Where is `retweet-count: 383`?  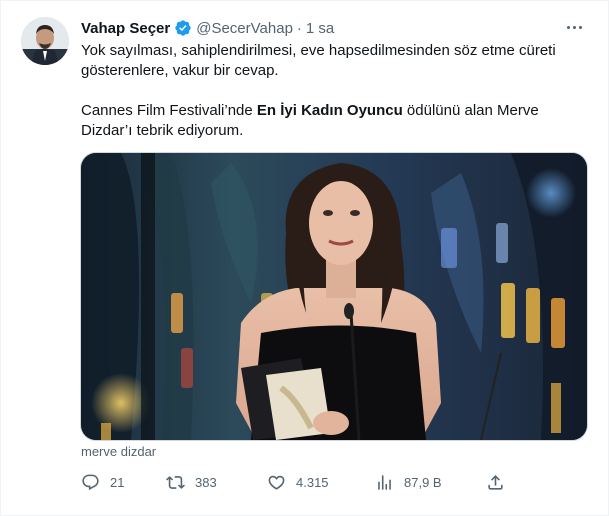
retweet-count: 383 is located at coordinates (206, 482).